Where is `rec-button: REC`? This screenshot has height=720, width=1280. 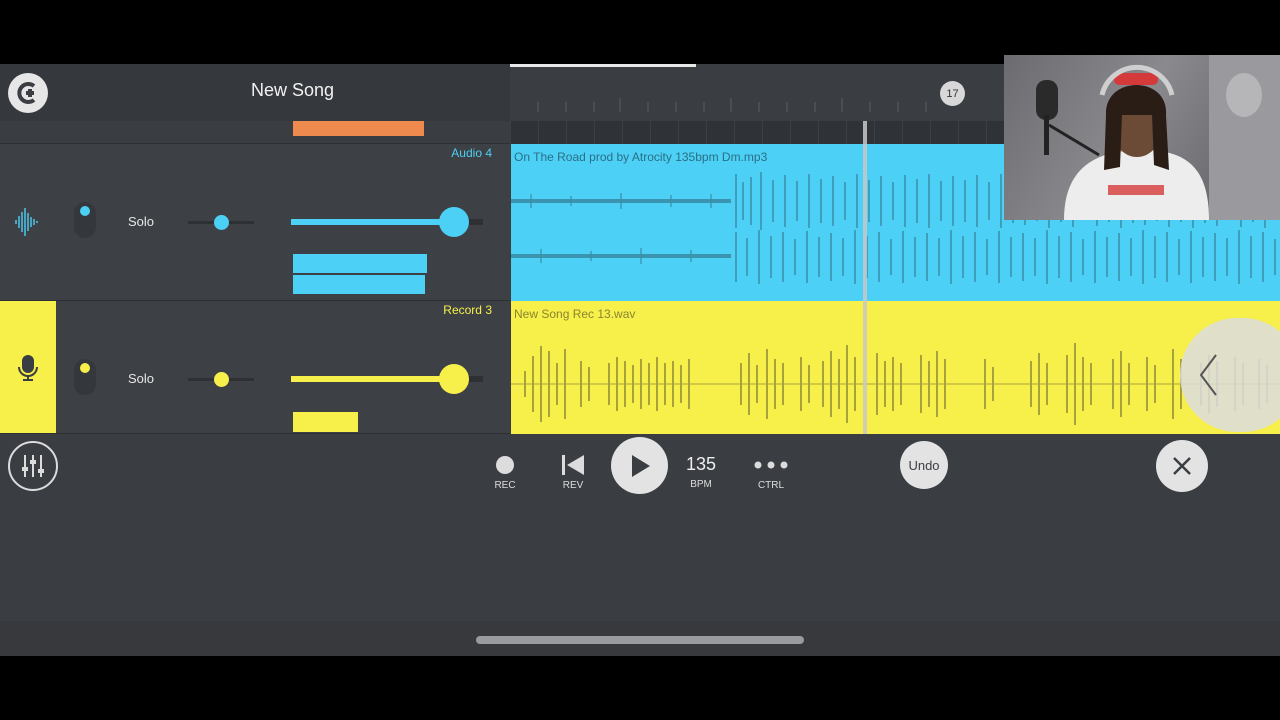
rec-button: REC is located at coordinates (505, 472).